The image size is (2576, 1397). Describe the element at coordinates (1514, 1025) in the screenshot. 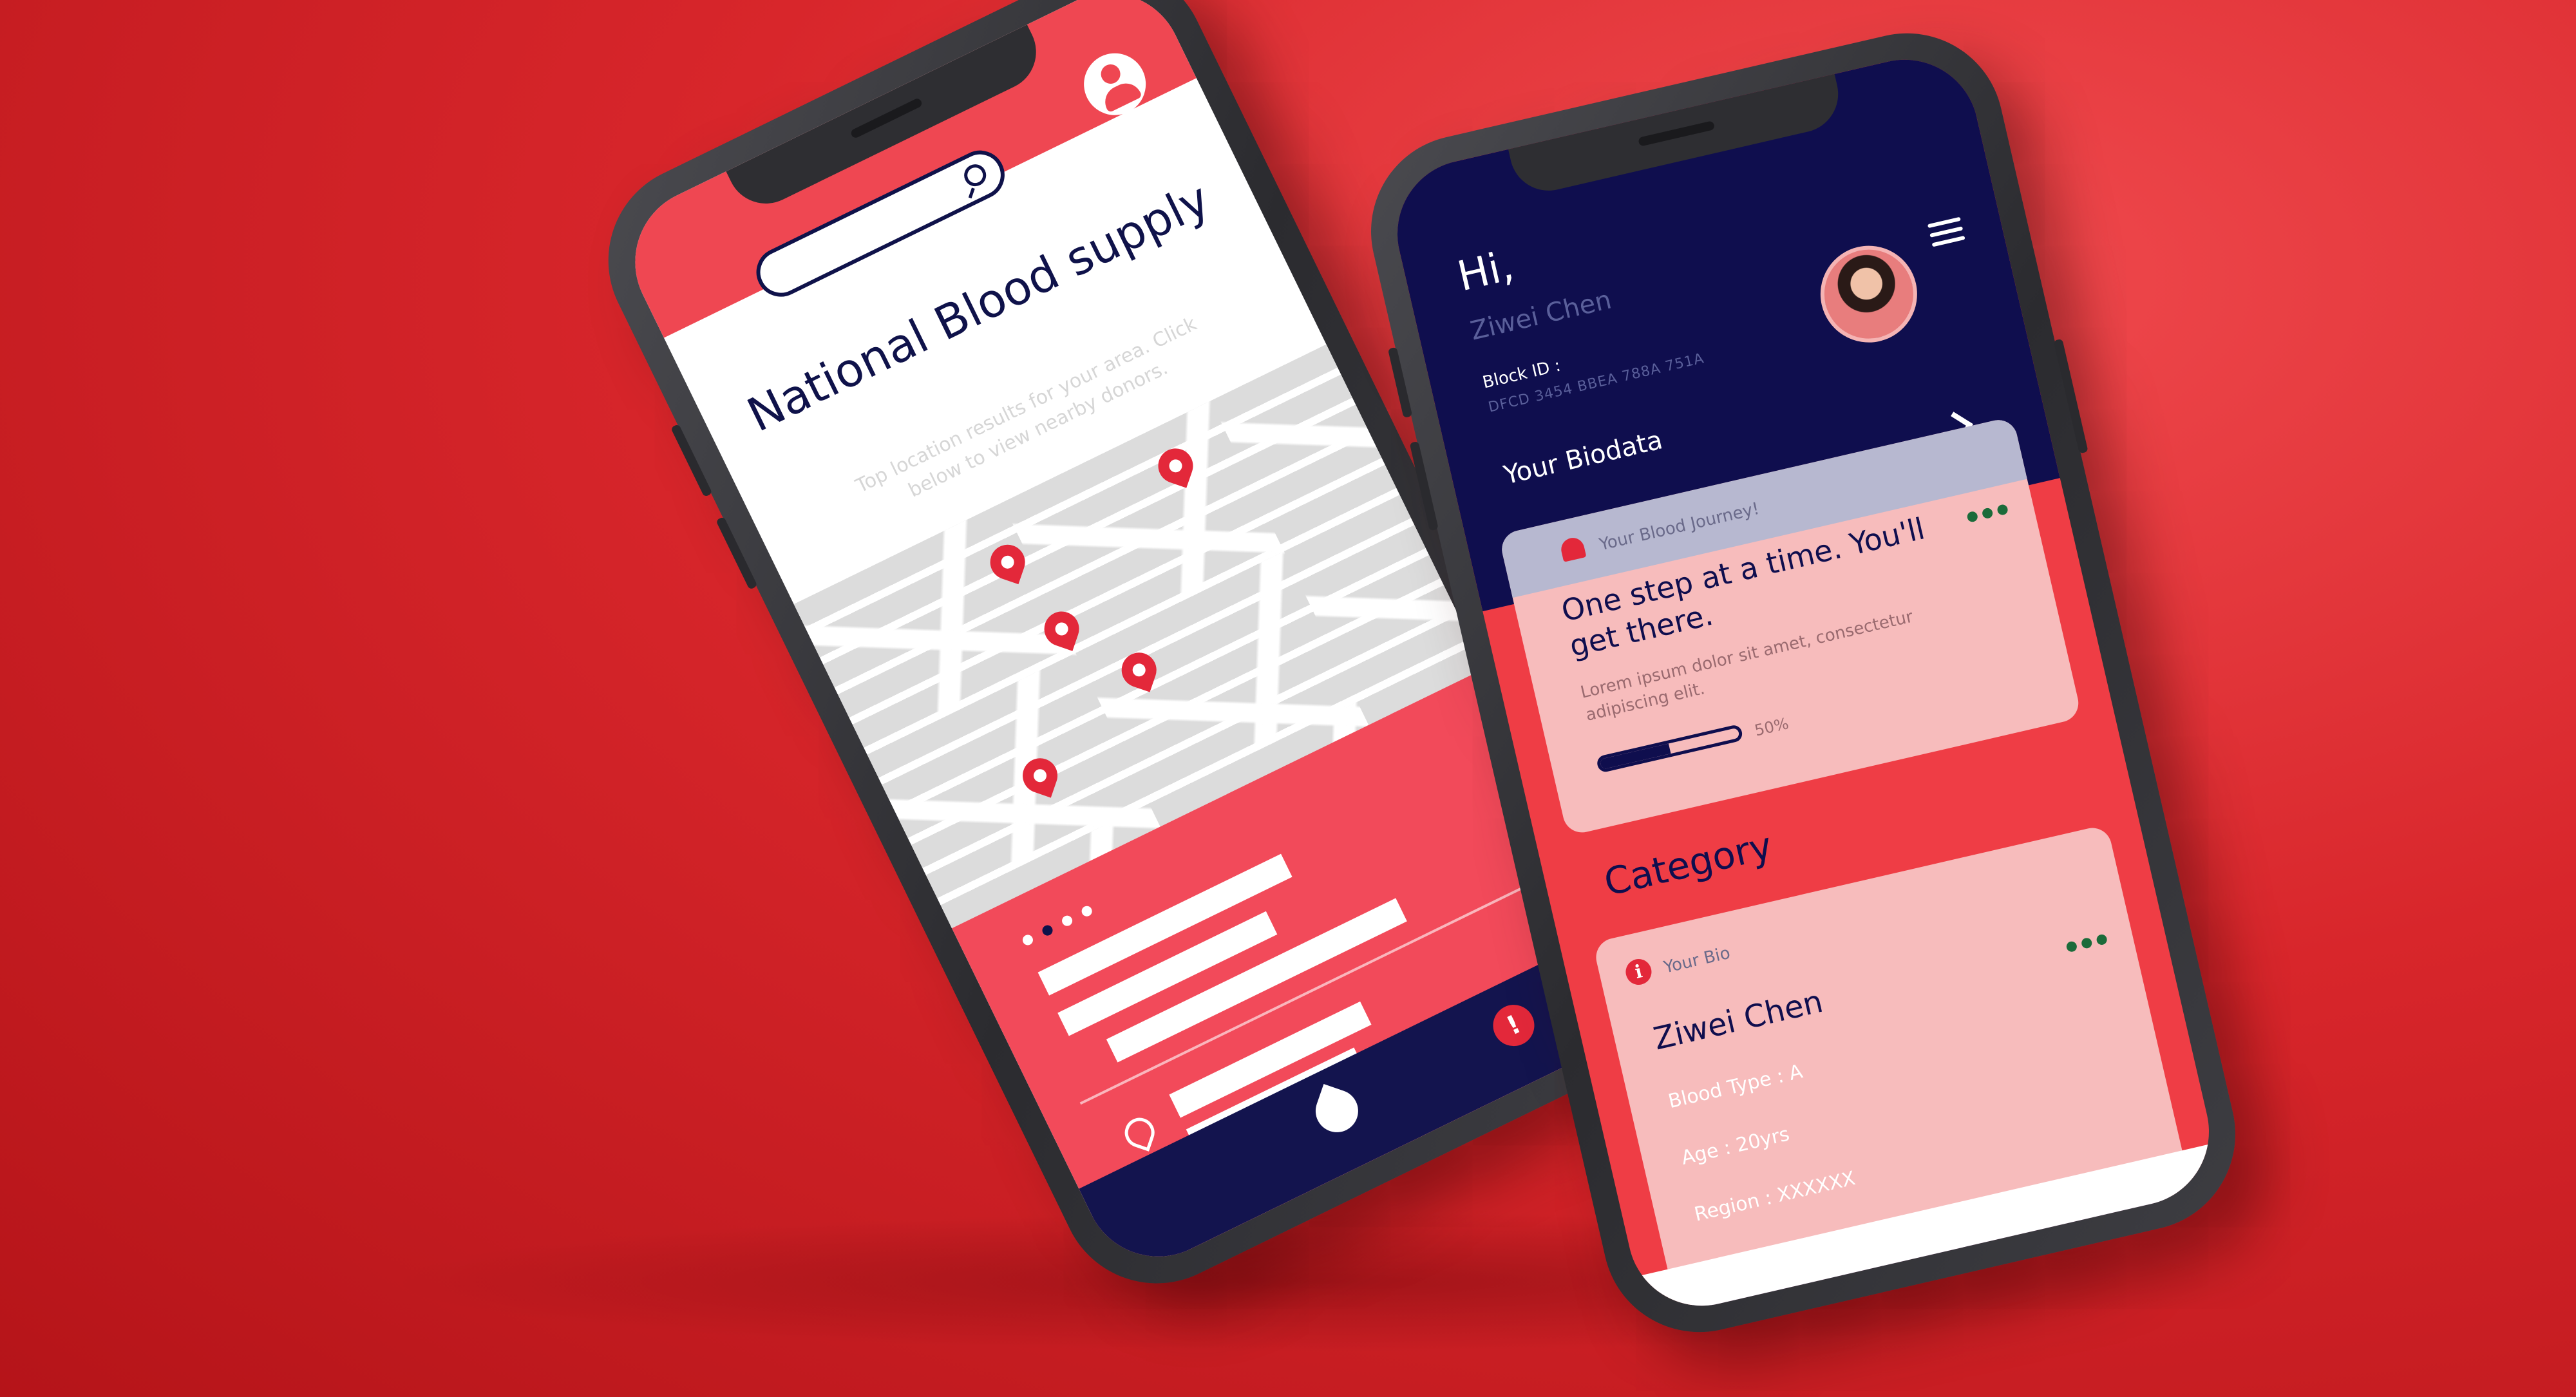

I see `alert-icon: !` at that location.